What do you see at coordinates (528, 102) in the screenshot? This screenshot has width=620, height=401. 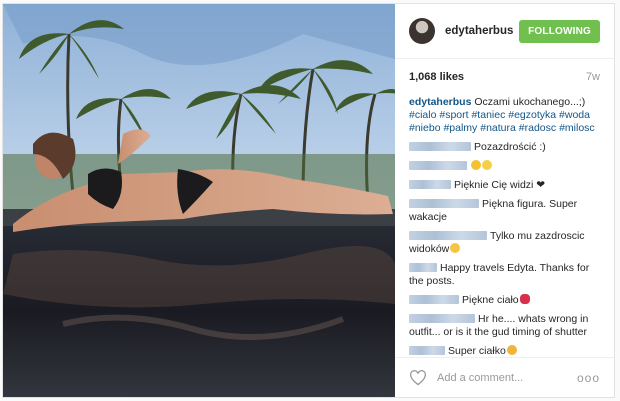 I see `caption-text: Oczami ukochanego...;)` at bounding box center [528, 102].